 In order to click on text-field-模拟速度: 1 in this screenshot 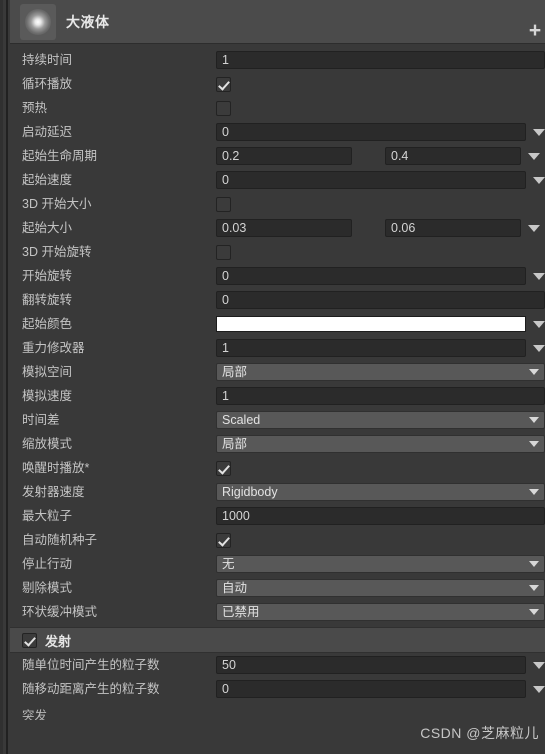, I will do `click(380, 396)`.